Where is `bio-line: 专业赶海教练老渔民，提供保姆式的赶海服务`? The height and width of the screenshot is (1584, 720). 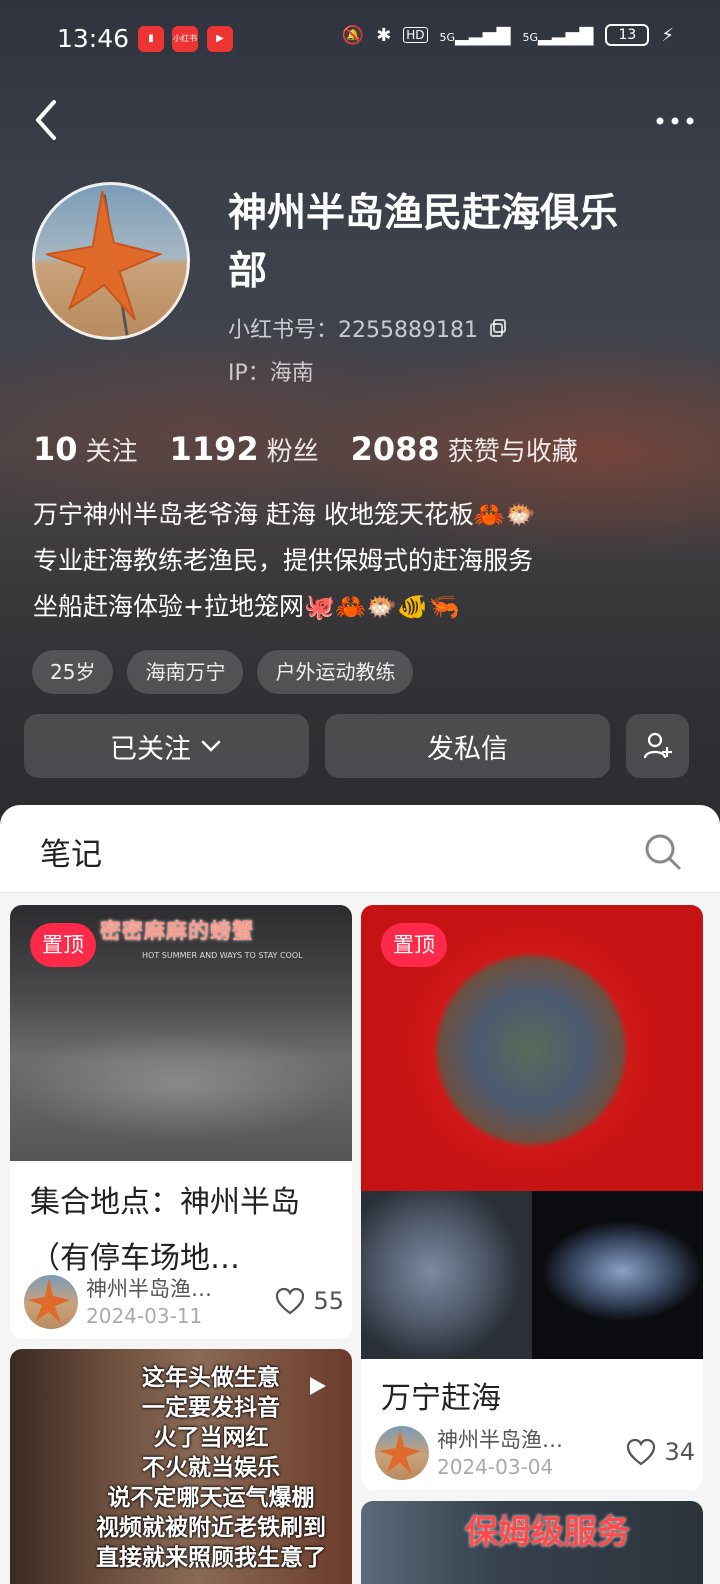
bio-line: 专业赶海教练老渔民，提供保姆式的赶海服务 is located at coordinates (283, 560).